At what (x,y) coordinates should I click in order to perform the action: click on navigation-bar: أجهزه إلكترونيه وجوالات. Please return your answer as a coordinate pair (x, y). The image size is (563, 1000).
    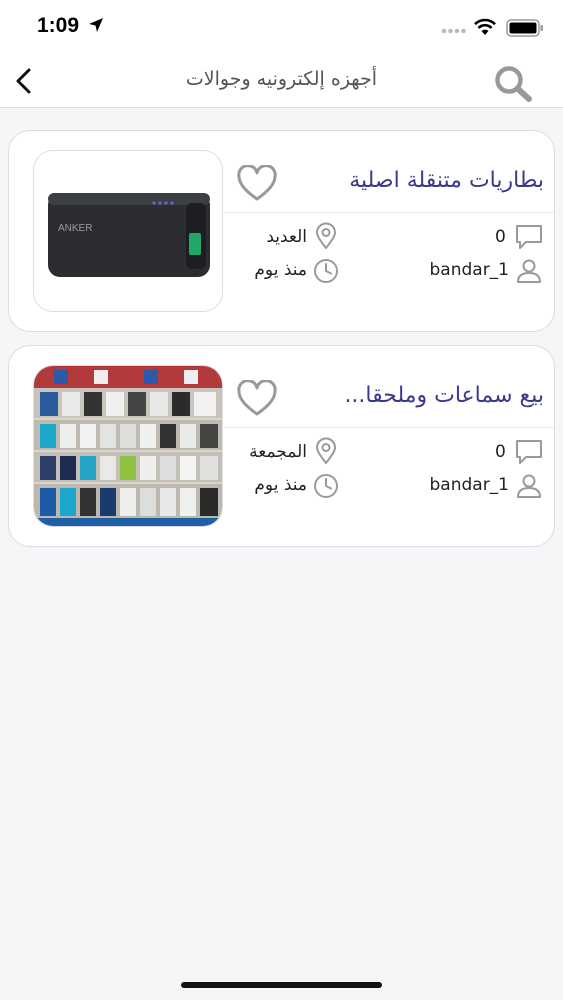
    Looking at the image, I should click on (281, 81).